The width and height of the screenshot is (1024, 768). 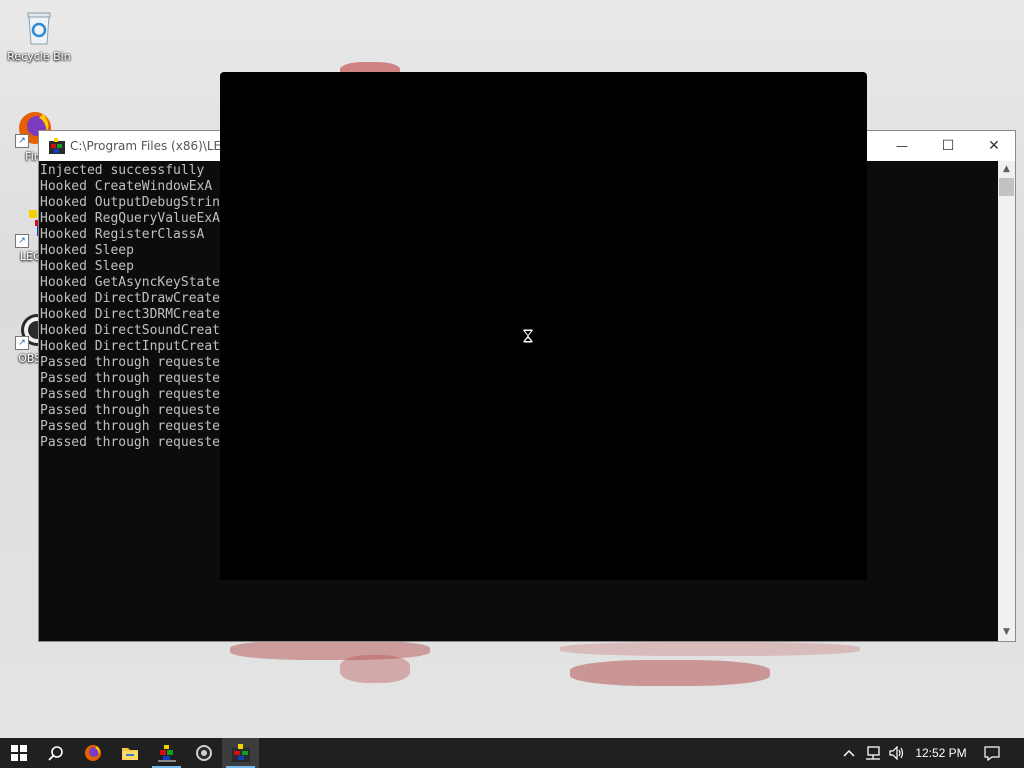 I want to click on start-icon, so click(x=18, y=753).